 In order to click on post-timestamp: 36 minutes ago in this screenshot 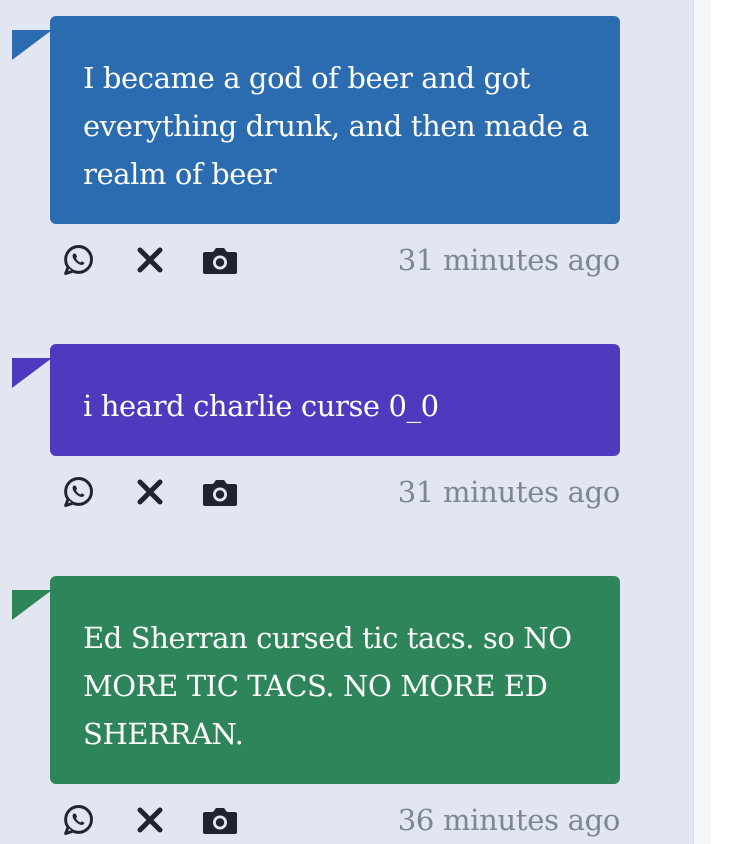, I will do `click(509, 820)`.